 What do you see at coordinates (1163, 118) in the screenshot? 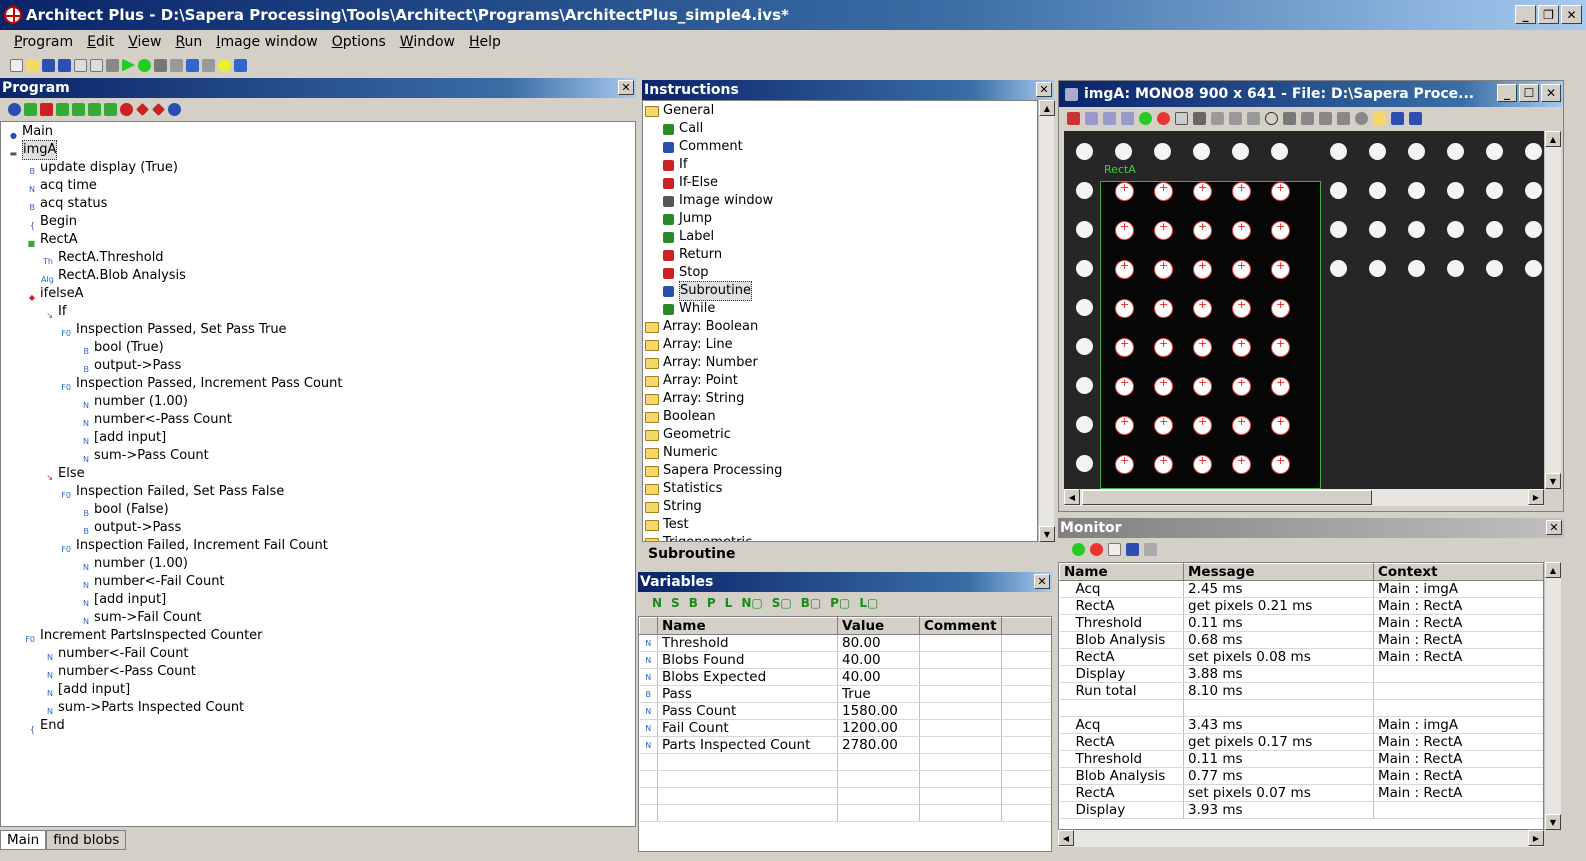
I see `live-stop-icon` at bounding box center [1163, 118].